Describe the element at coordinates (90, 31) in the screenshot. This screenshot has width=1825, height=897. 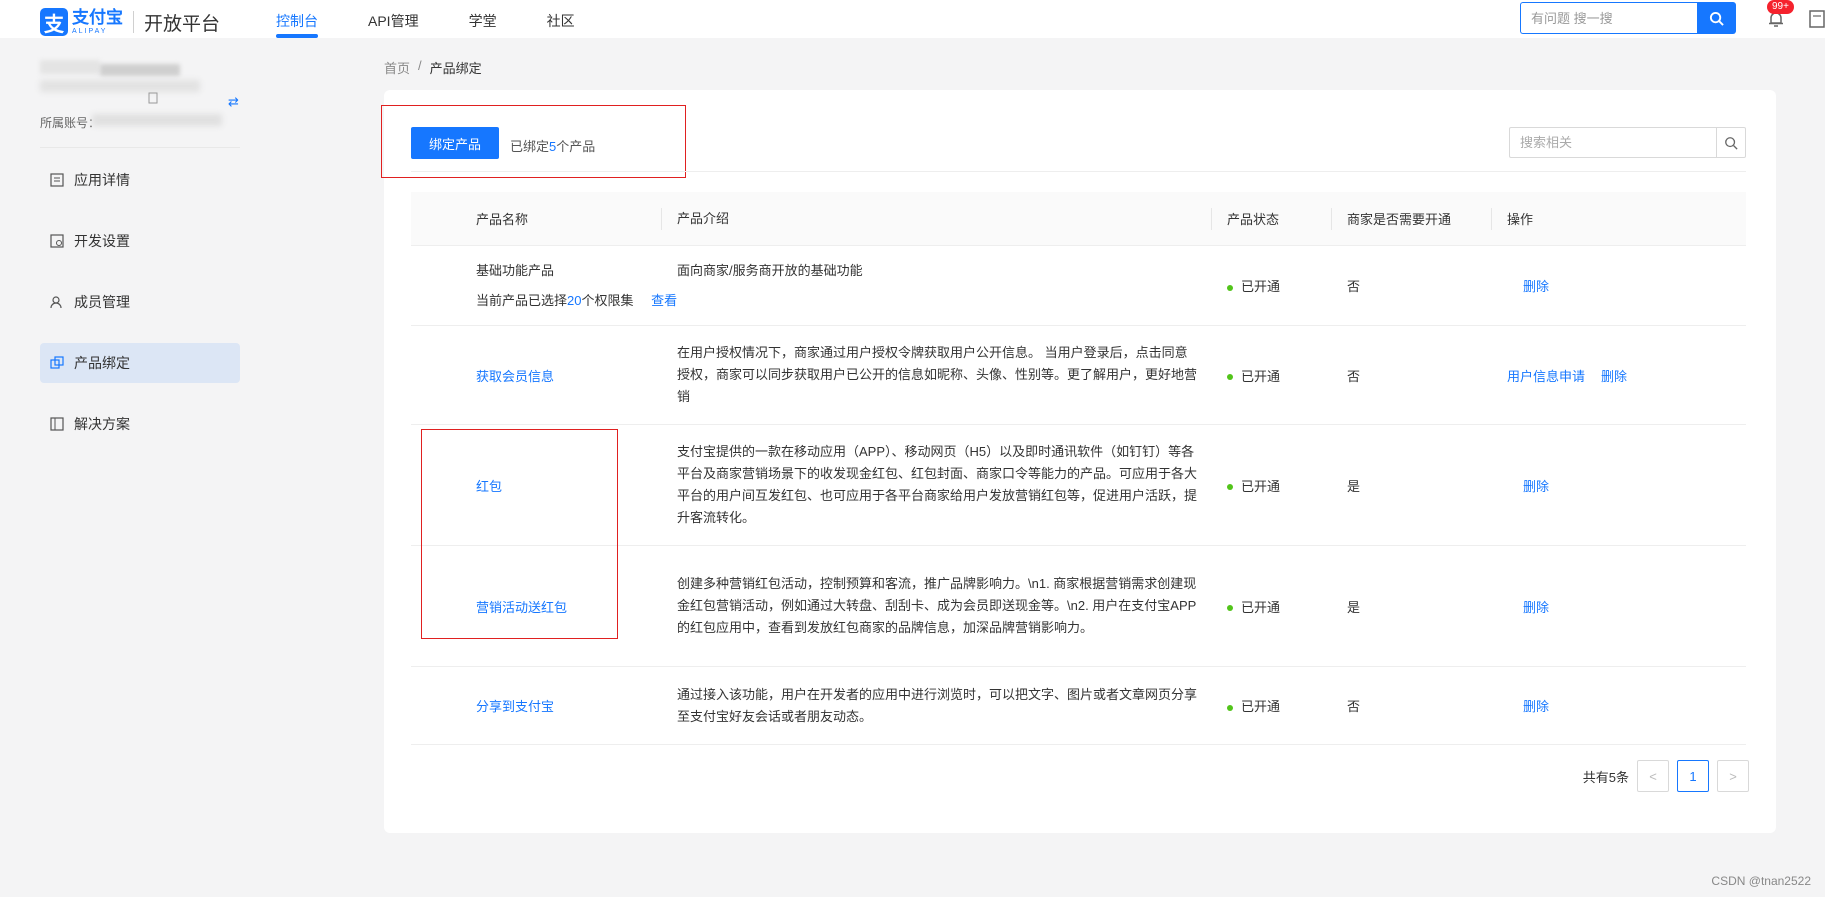
I see `brand-sub: ALIPAY` at that location.